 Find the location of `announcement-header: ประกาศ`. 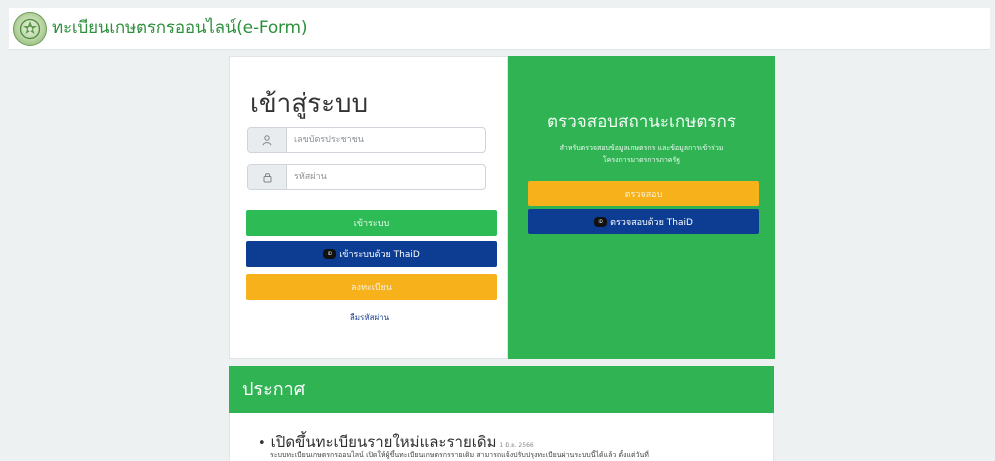

announcement-header: ประกาศ is located at coordinates (501, 389).